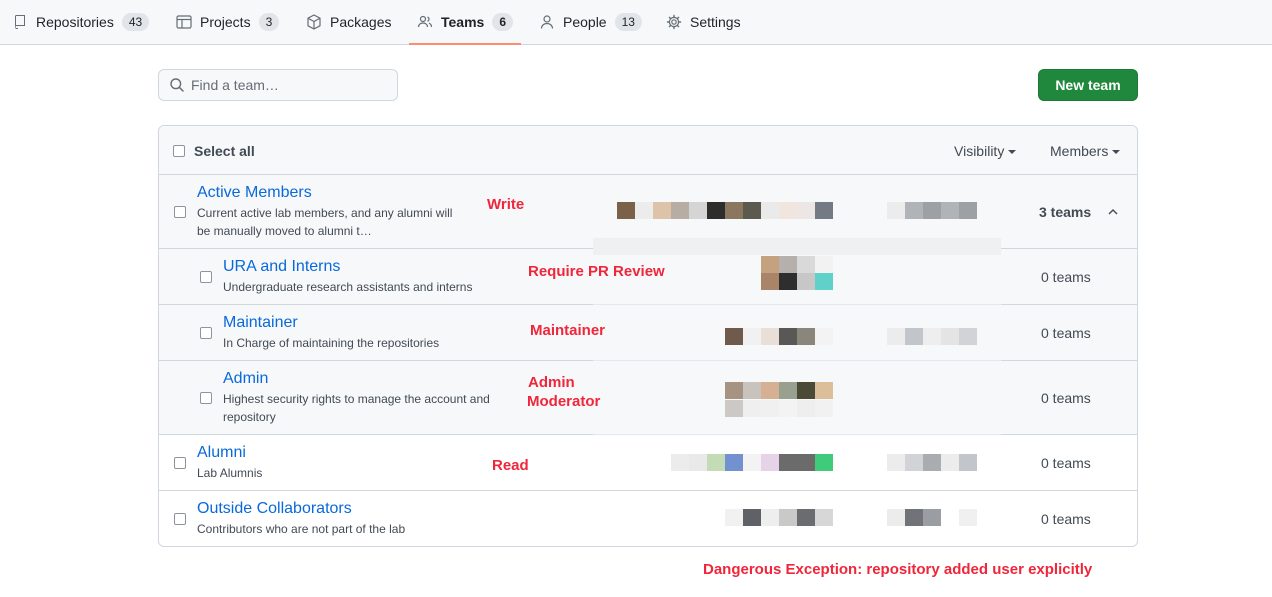 This screenshot has height=597, width=1272. Describe the element at coordinates (506, 204) in the screenshot. I see `annotation-write: Write` at that location.